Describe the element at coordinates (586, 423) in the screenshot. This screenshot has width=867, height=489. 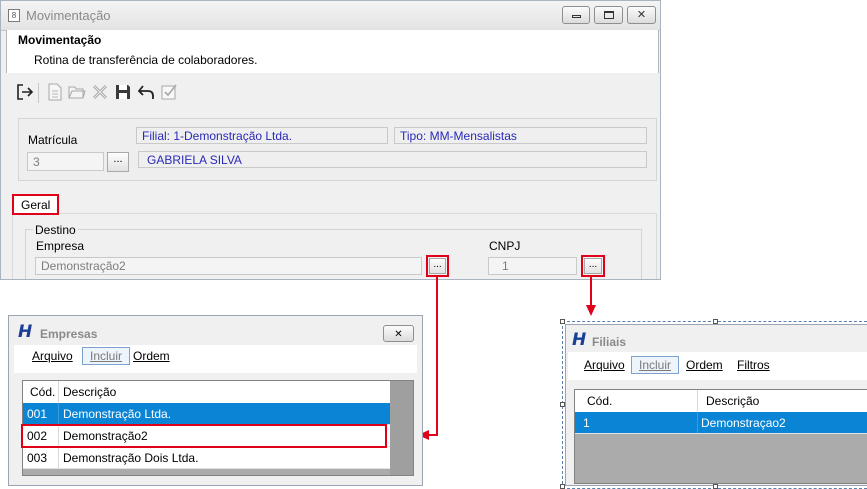
I see `cell-cod: 1` at that location.